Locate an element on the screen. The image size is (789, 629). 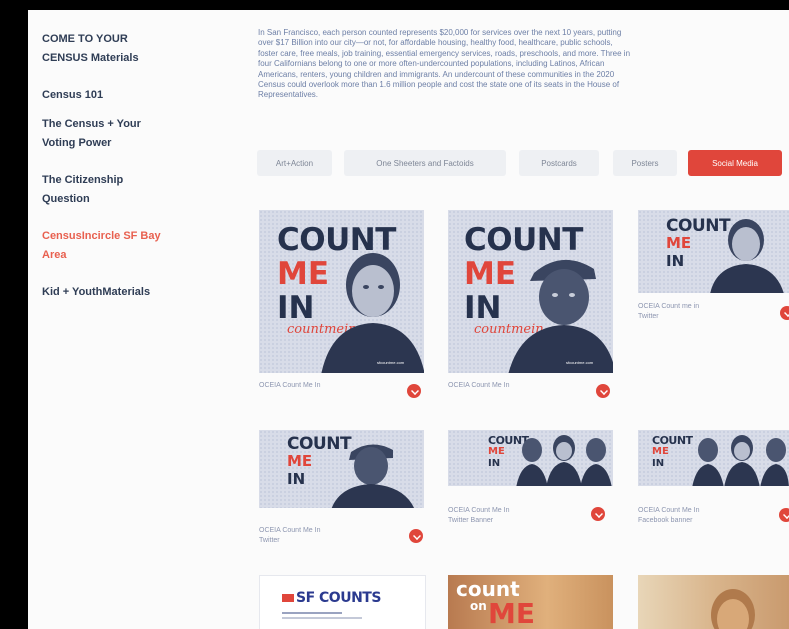
sidebar-item-label: CENSUS Materials is located at coordinates (90, 58).